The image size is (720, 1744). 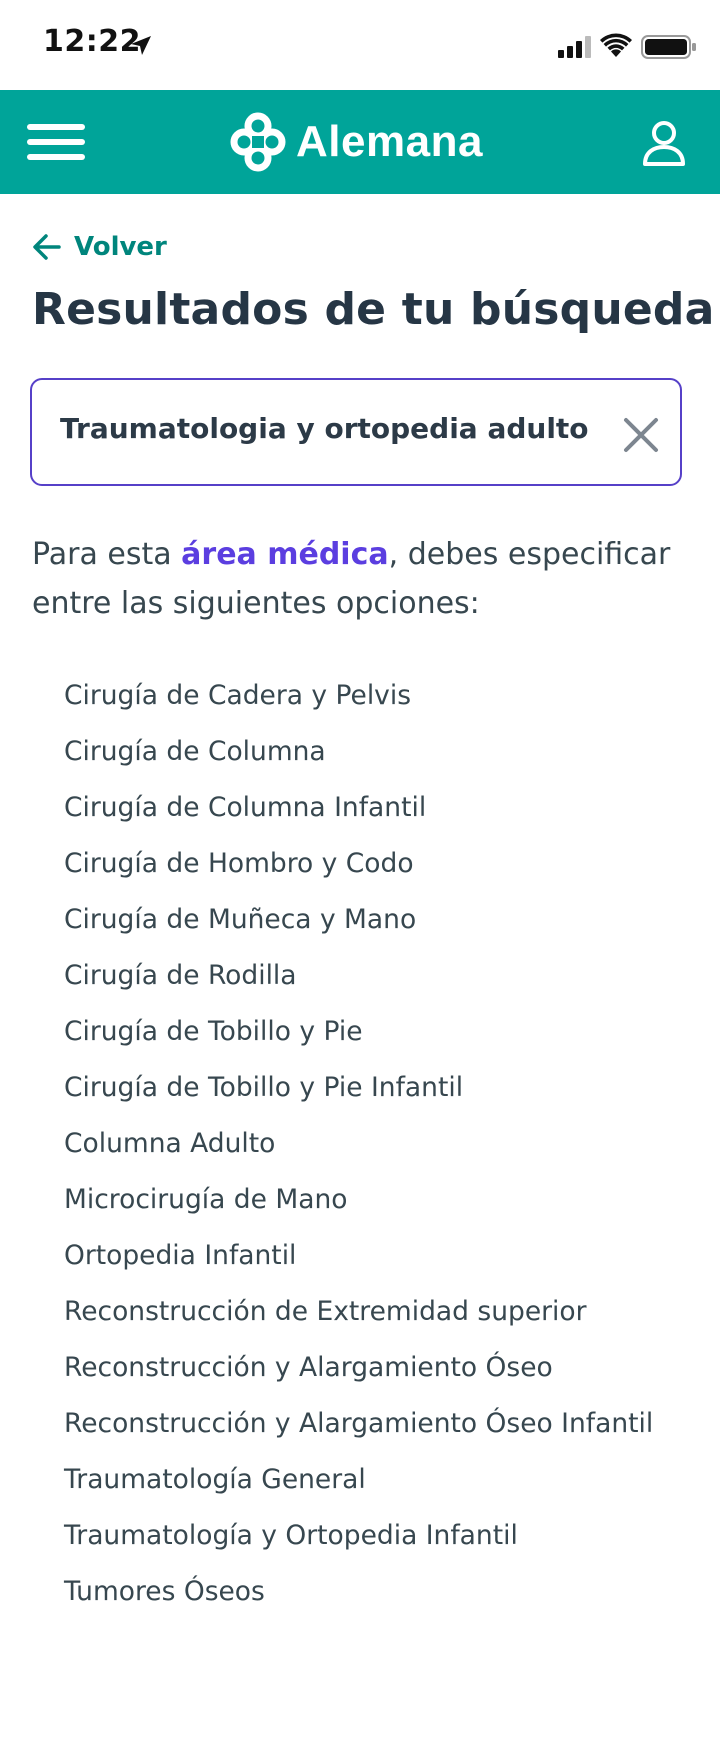 I want to click on arrow-left-icon, so click(x=47, y=247).